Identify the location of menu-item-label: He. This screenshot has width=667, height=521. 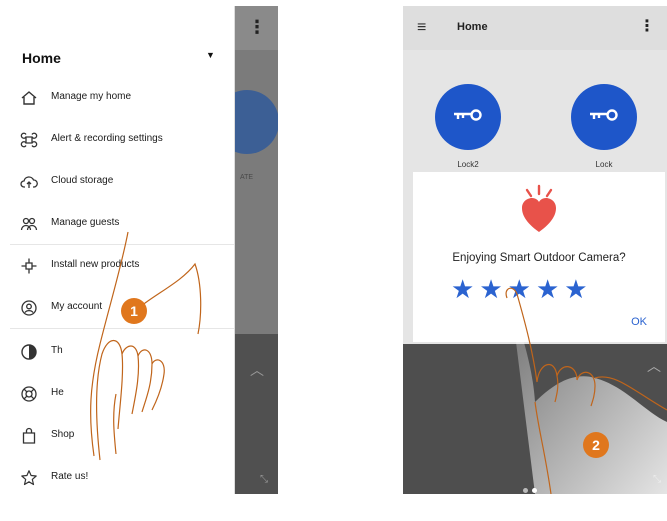
(57, 392).